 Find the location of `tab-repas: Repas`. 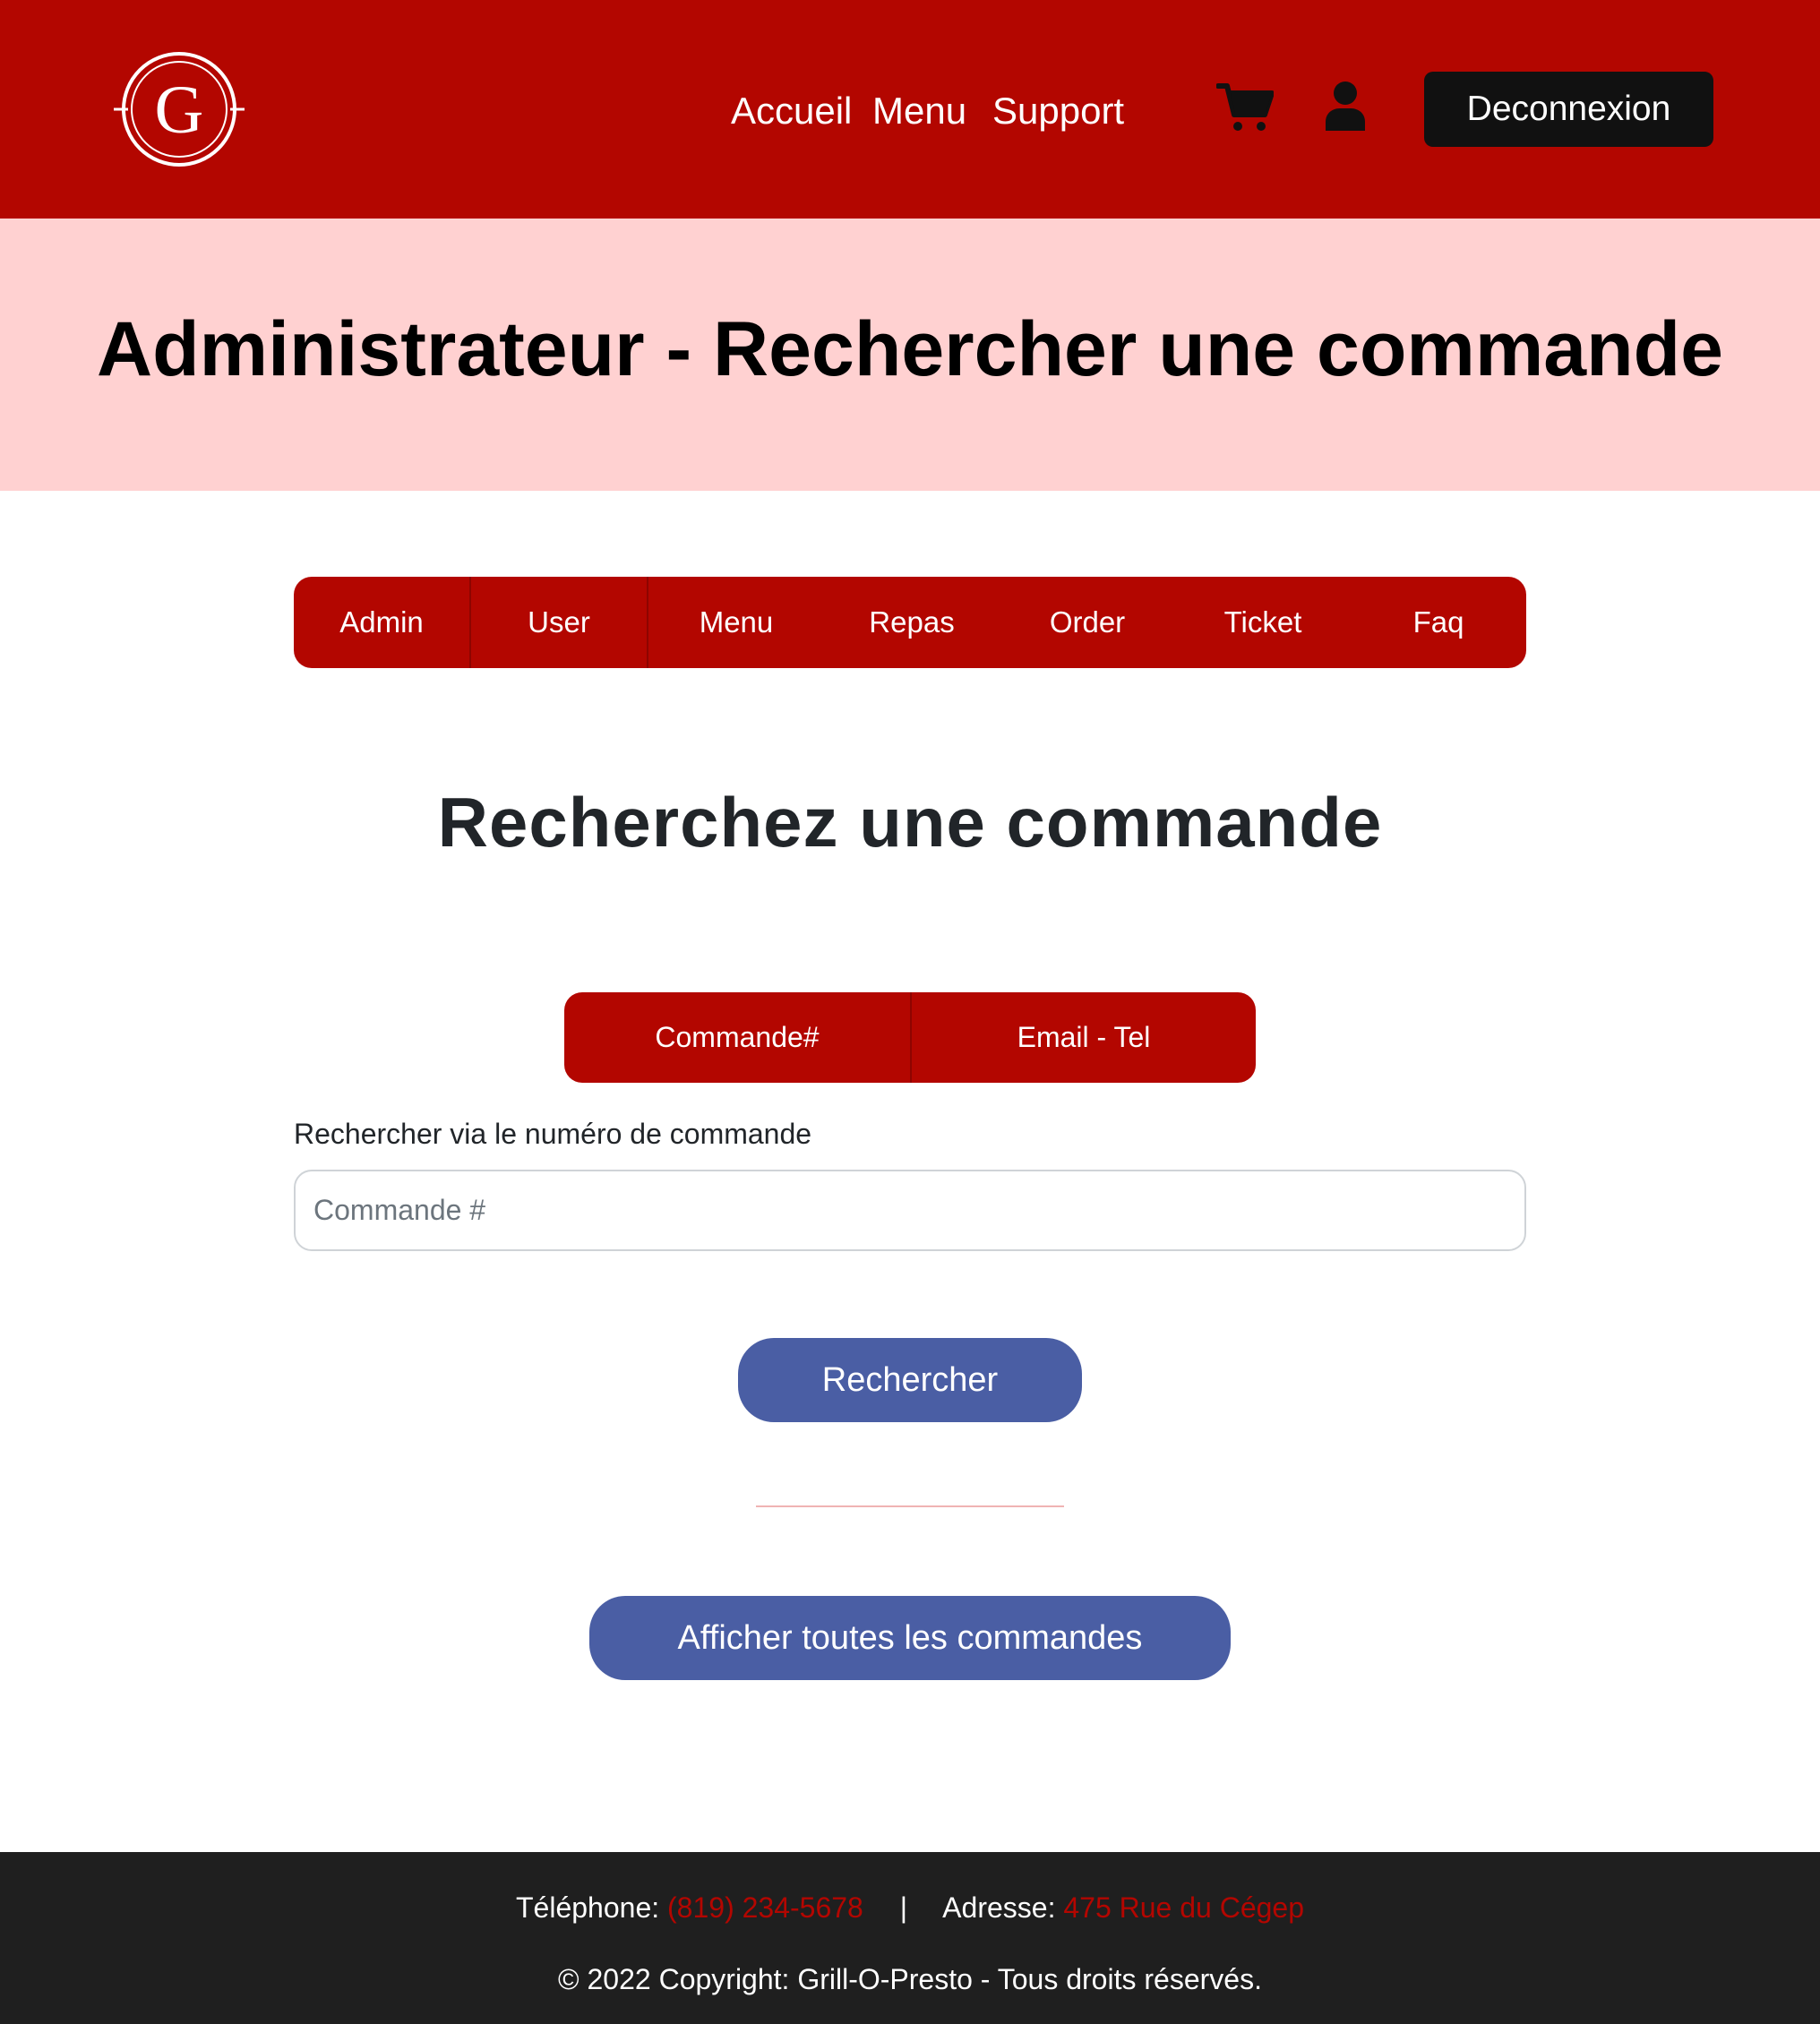

tab-repas: Repas is located at coordinates (912, 622).